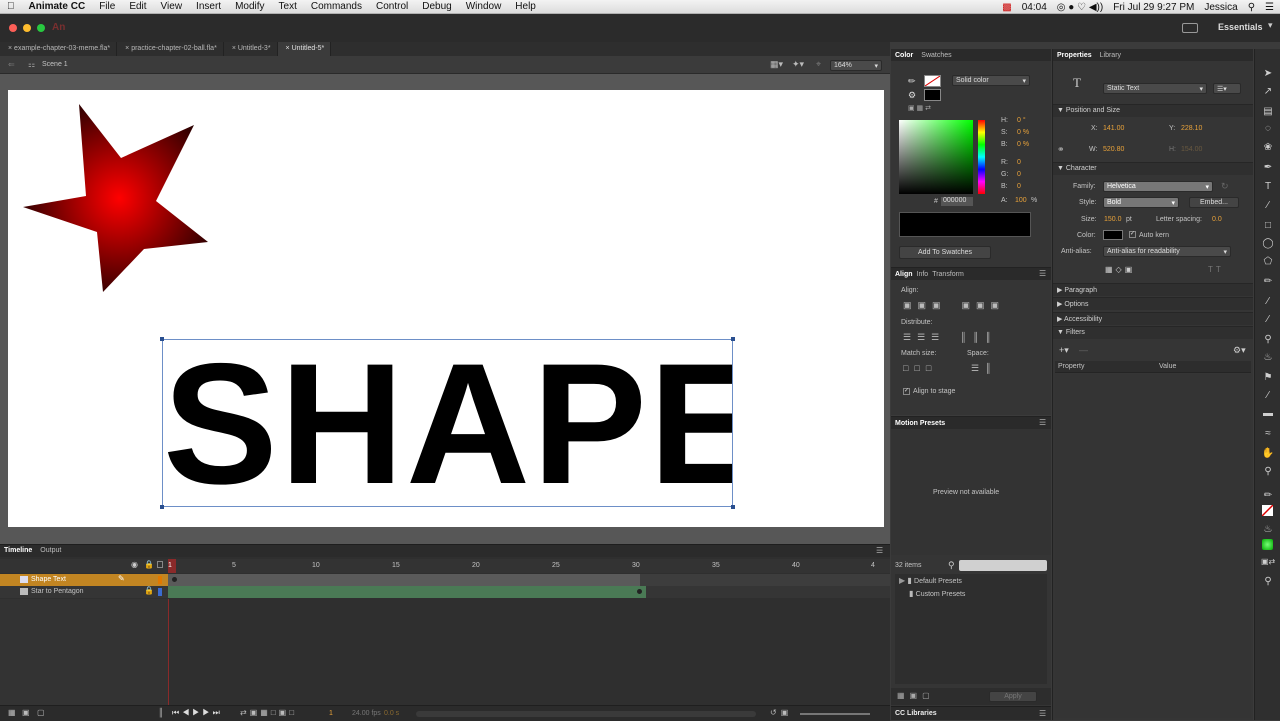 The height and width of the screenshot is (721, 1280). Describe the element at coordinates (906, 391) in the screenshot. I see `align-to-stage-checkbox: ✓` at that location.